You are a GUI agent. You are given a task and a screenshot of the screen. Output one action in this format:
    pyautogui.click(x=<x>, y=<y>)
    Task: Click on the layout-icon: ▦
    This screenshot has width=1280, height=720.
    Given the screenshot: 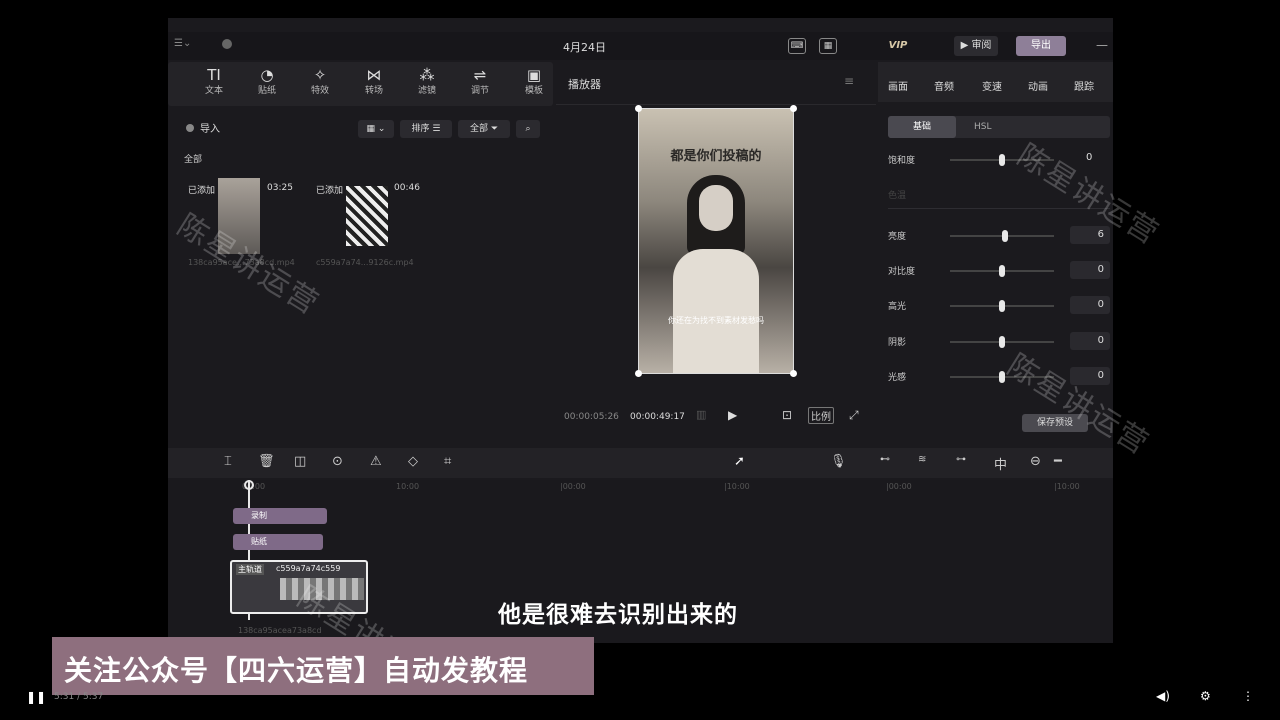 What is the action you would take?
    pyautogui.click(x=828, y=46)
    